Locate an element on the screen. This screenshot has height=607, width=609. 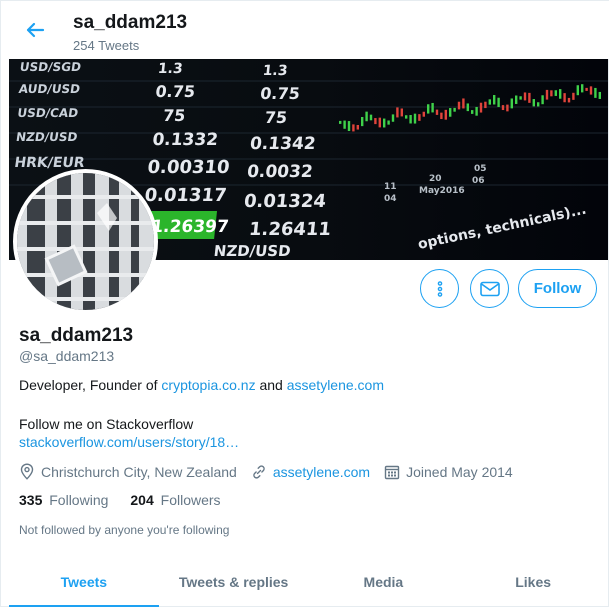
location-pin-icon is located at coordinates (27, 471).